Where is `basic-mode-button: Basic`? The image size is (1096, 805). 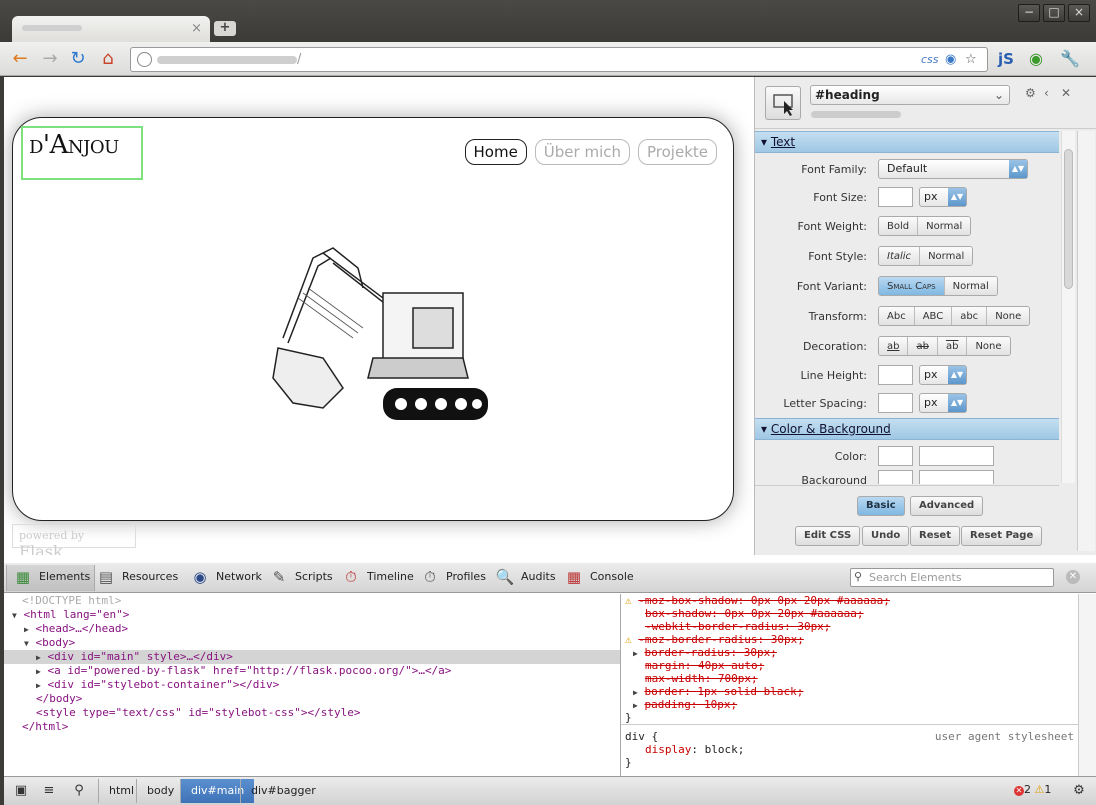 basic-mode-button: Basic is located at coordinates (881, 506).